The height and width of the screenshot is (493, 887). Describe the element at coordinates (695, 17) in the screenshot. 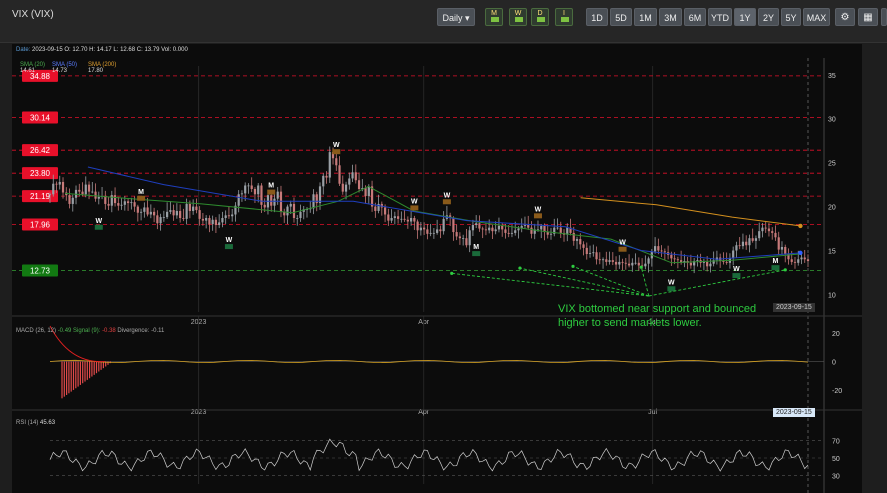

I see `range-6m-button: 6M` at that location.